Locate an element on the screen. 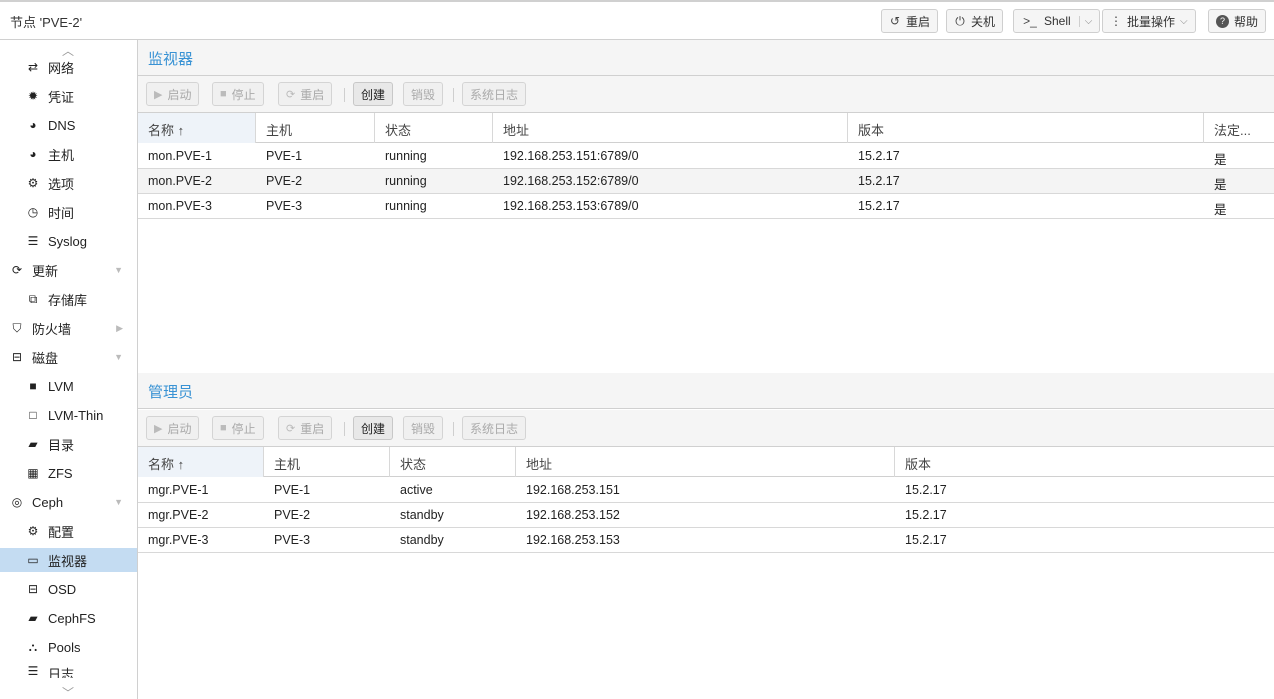  bulk-actions-button: ⋮ 批量操作 ⌵ is located at coordinates (1149, 21).